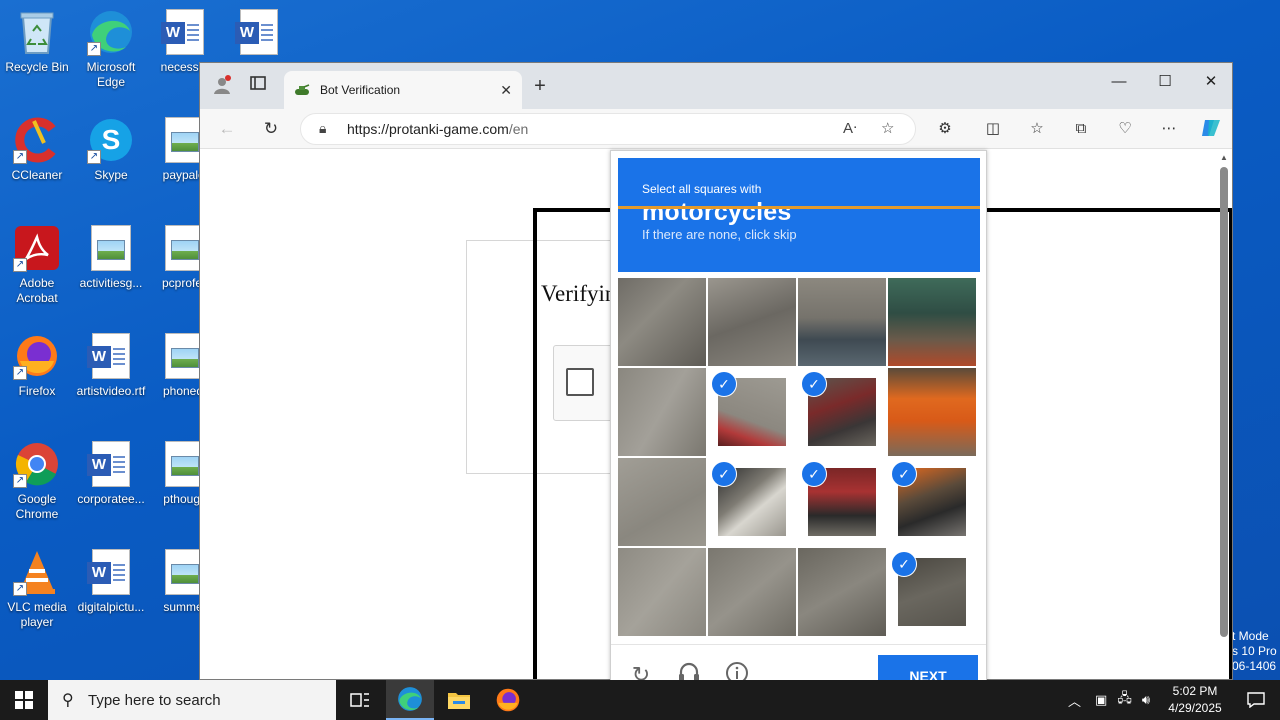 The width and height of the screenshot is (1280, 720). What do you see at coordinates (540, 86) in the screenshot?
I see `new-tab-button: +` at bounding box center [540, 86].